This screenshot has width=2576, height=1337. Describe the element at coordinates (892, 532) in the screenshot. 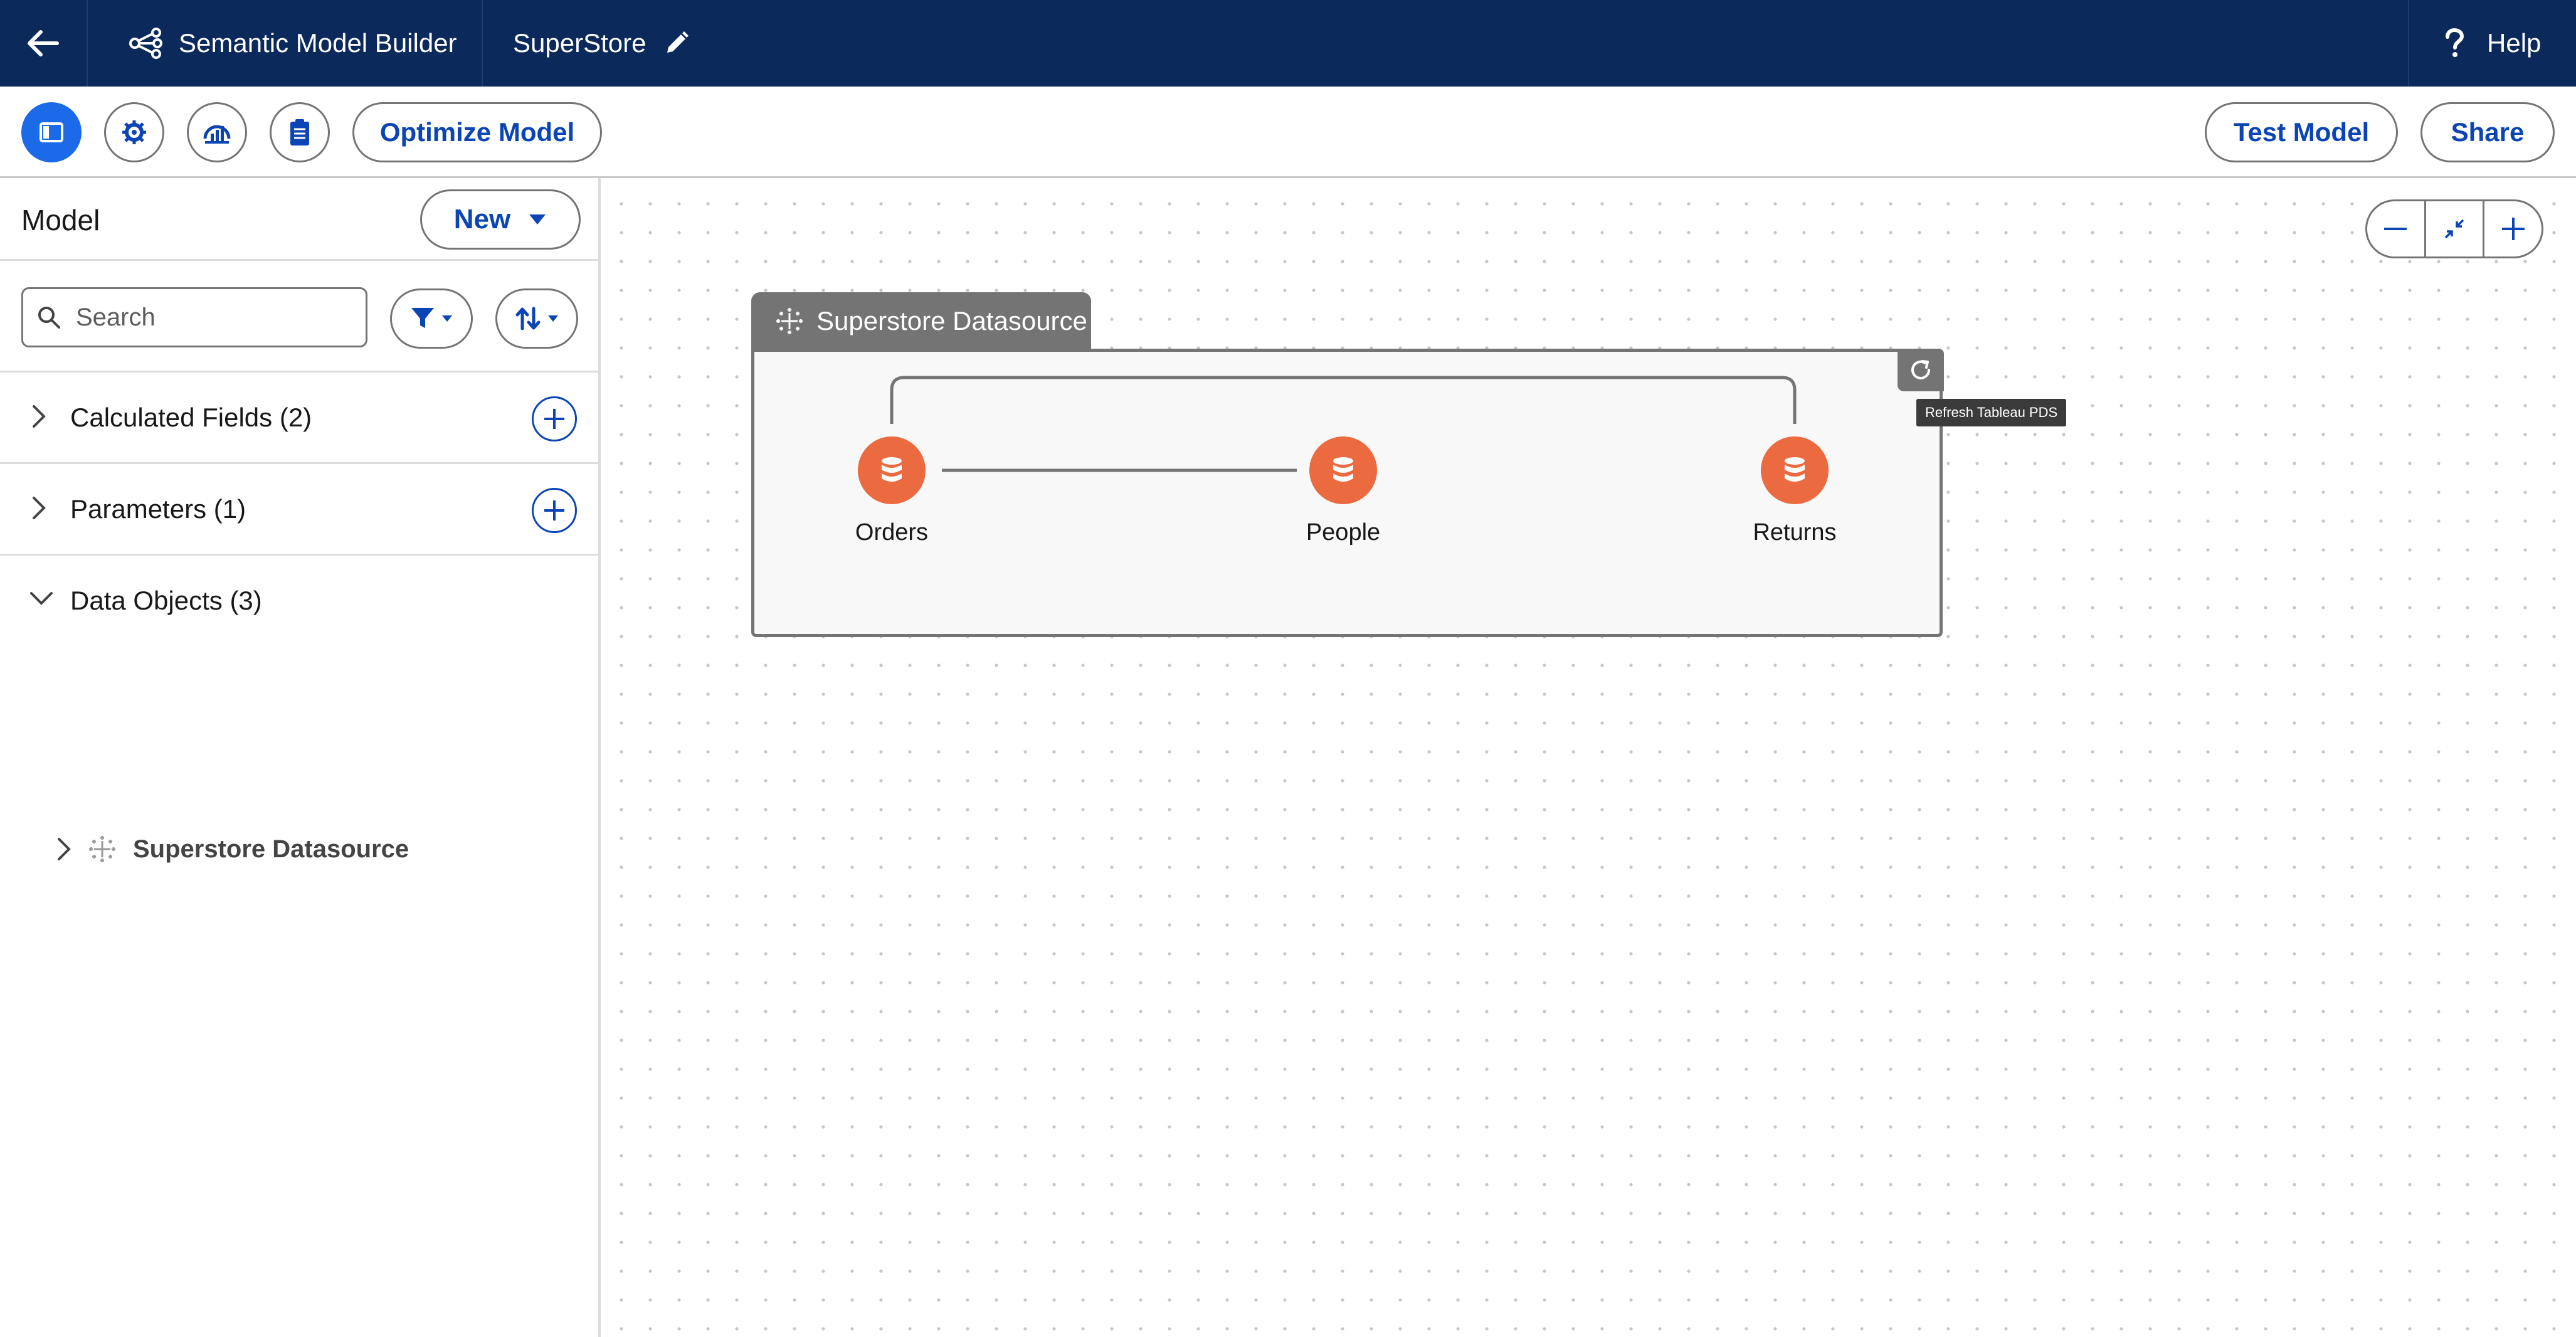

I see `node-label-orders: Orders` at that location.